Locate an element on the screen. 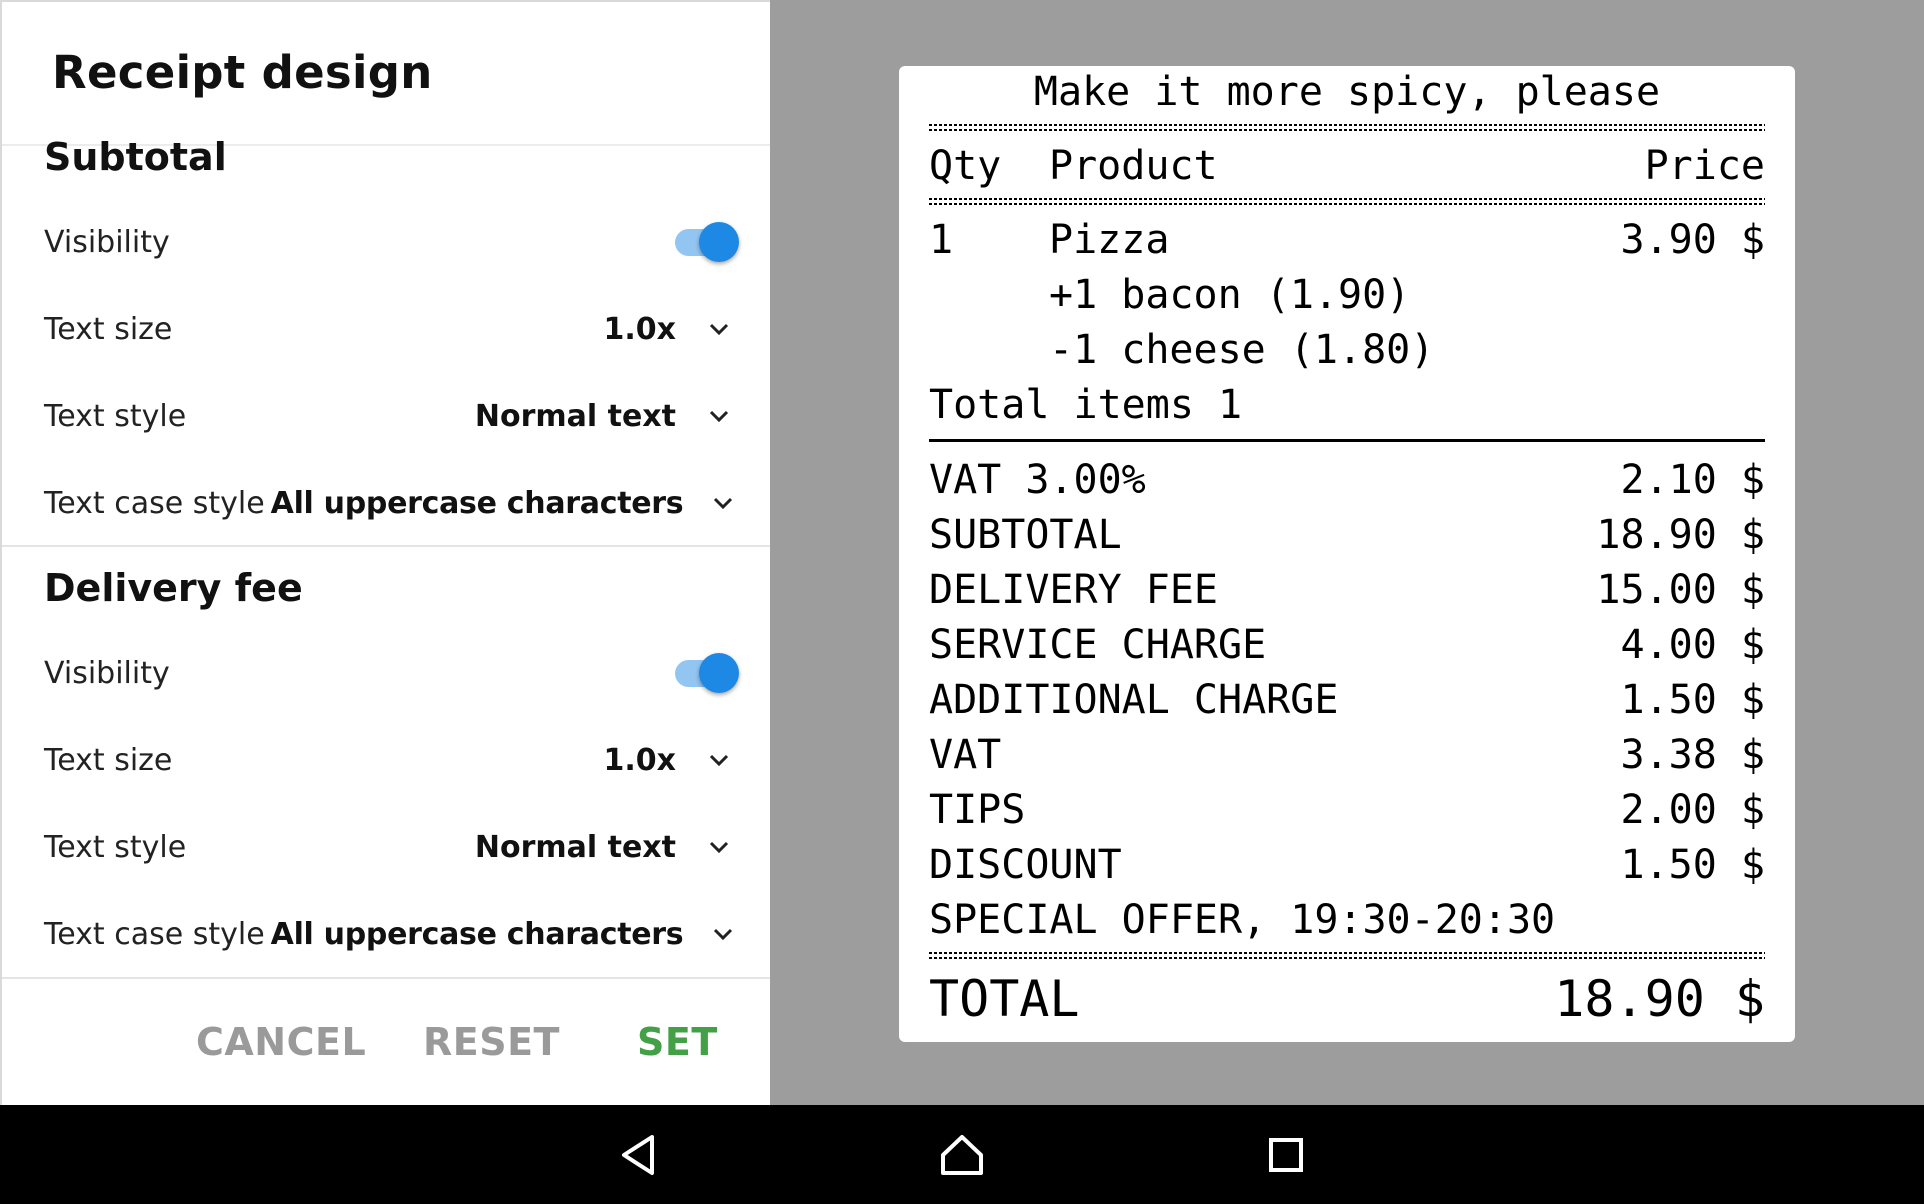  line-label: DELIVERY FEE is located at coordinates (1073, 590).